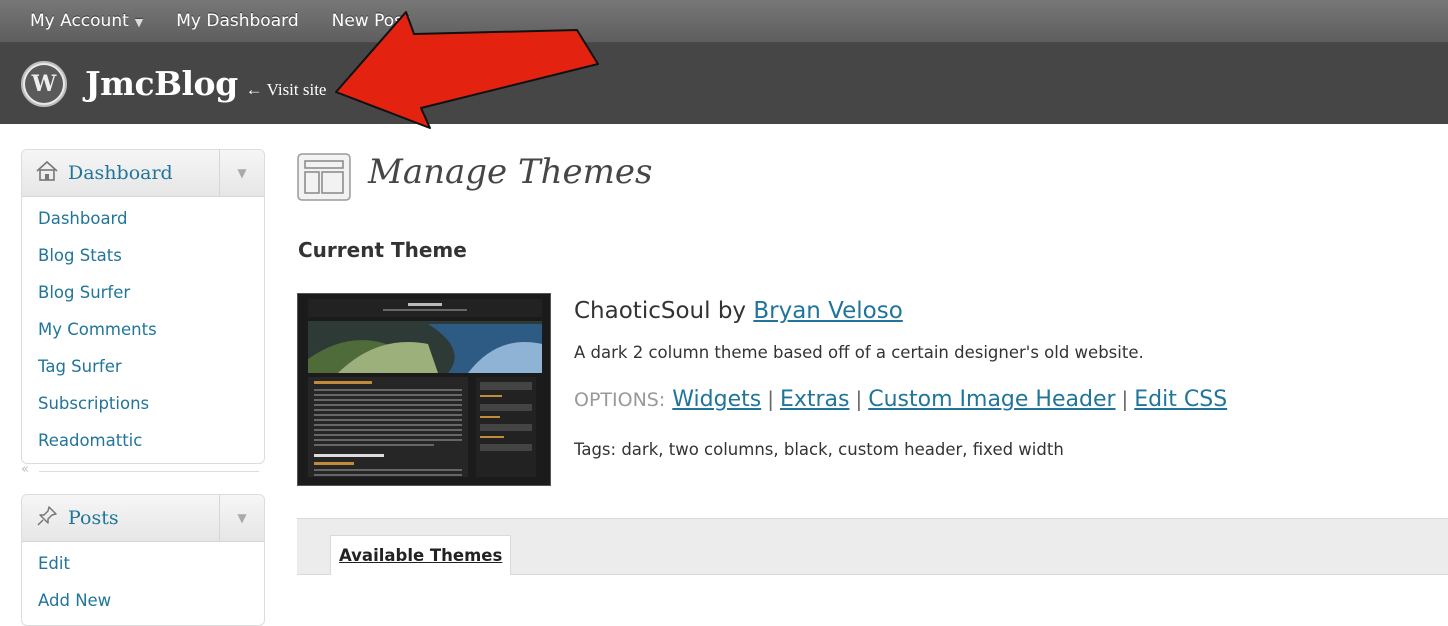  I want to click on current-theme-heading: Current Theme, so click(382, 250).